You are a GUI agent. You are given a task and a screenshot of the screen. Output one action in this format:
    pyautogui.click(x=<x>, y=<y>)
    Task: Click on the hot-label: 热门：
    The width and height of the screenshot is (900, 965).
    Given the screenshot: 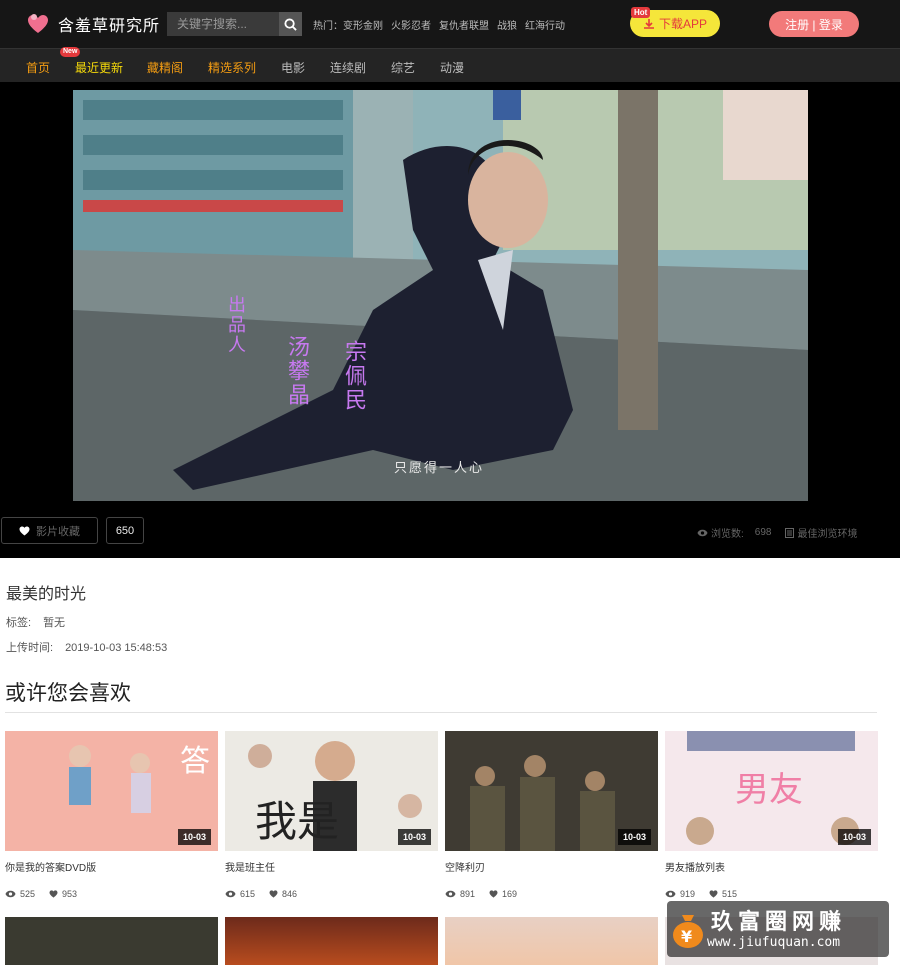 What is the action you would take?
    pyautogui.click(x=328, y=26)
    